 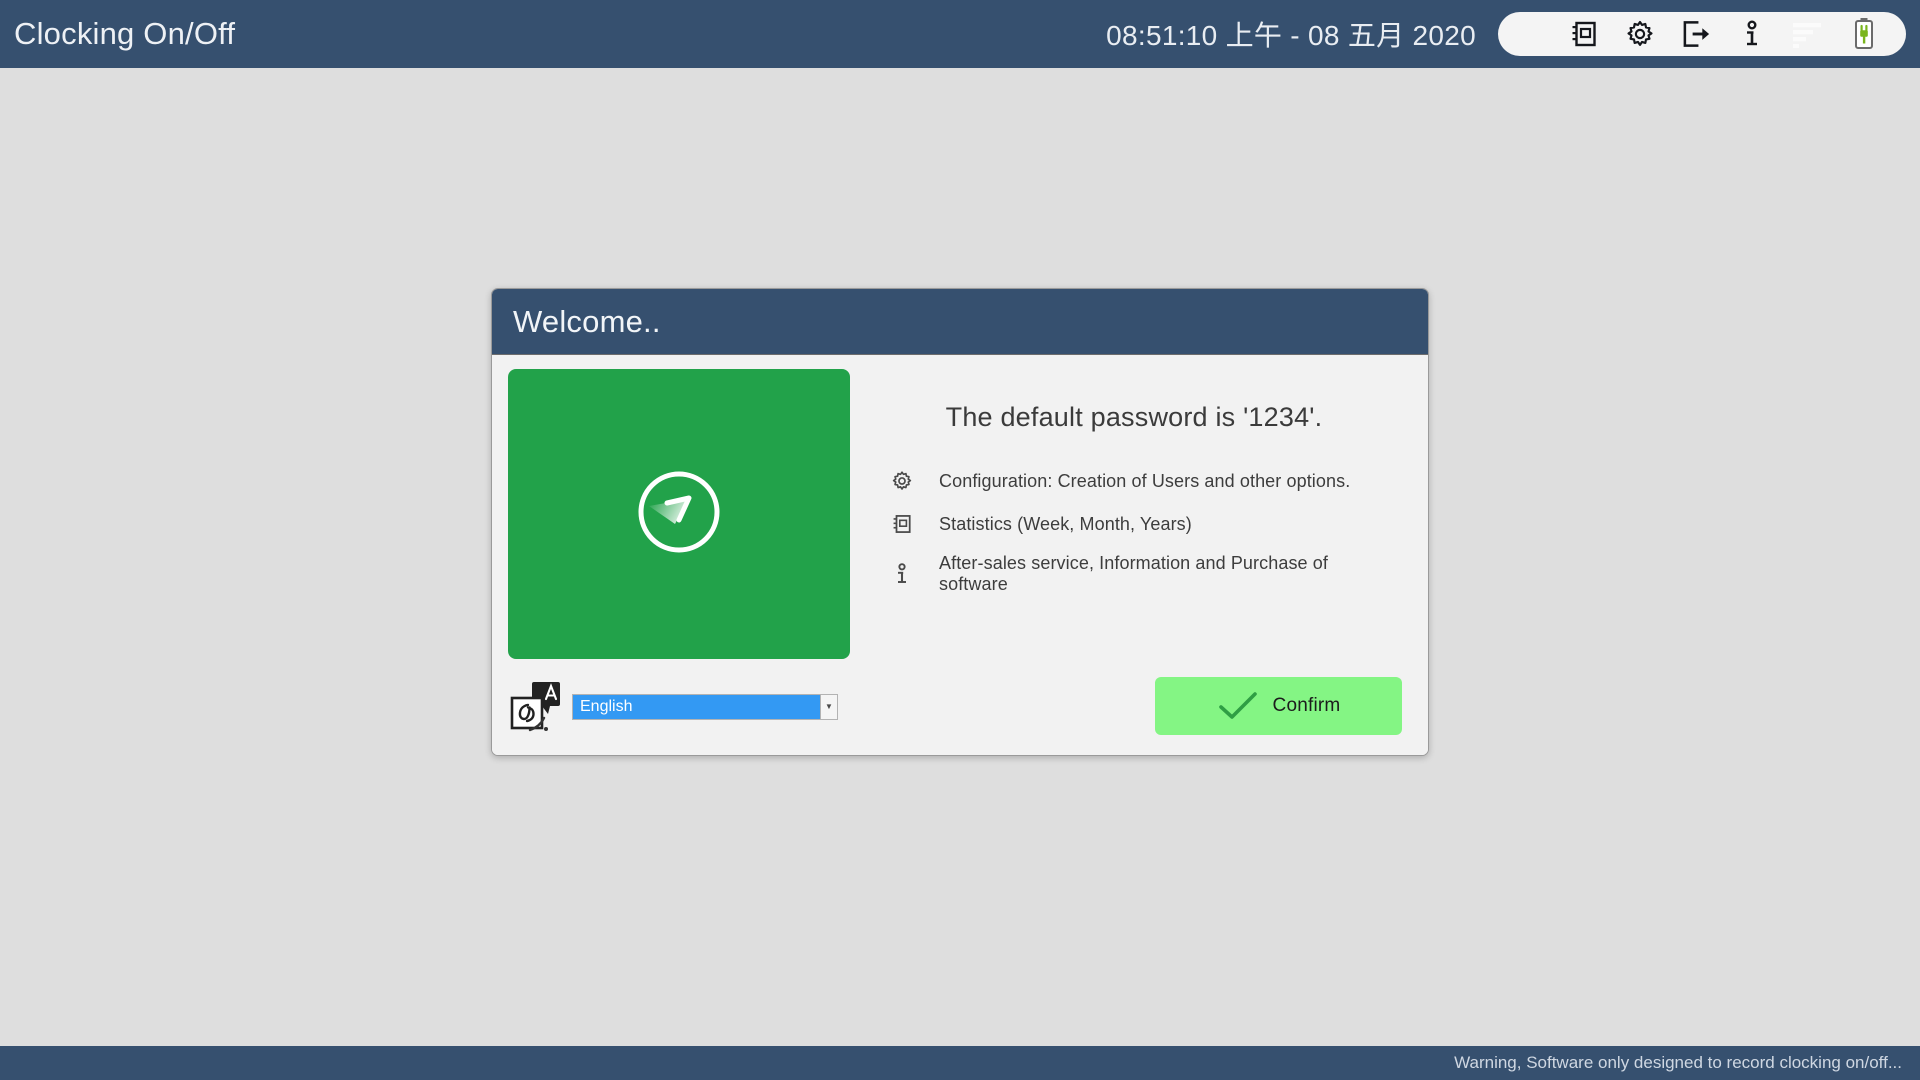 I want to click on clock-display: 08:51:10 上午 - 08 五月 2020, so click(x=1291, y=35).